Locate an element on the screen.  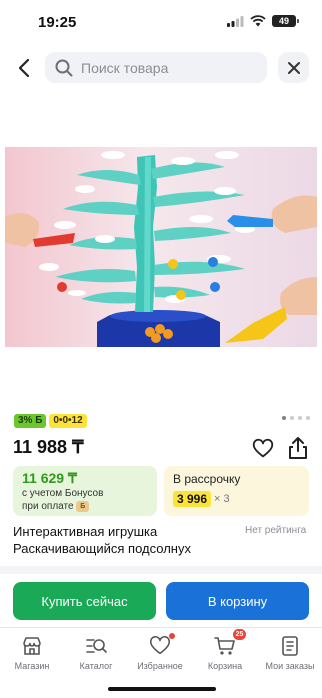
tab-label: Корзина is located at coordinates (225, 666).